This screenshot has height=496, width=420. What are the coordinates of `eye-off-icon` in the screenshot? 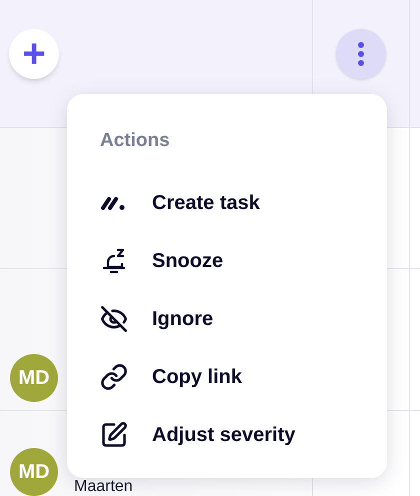 It's located at (114, 319).